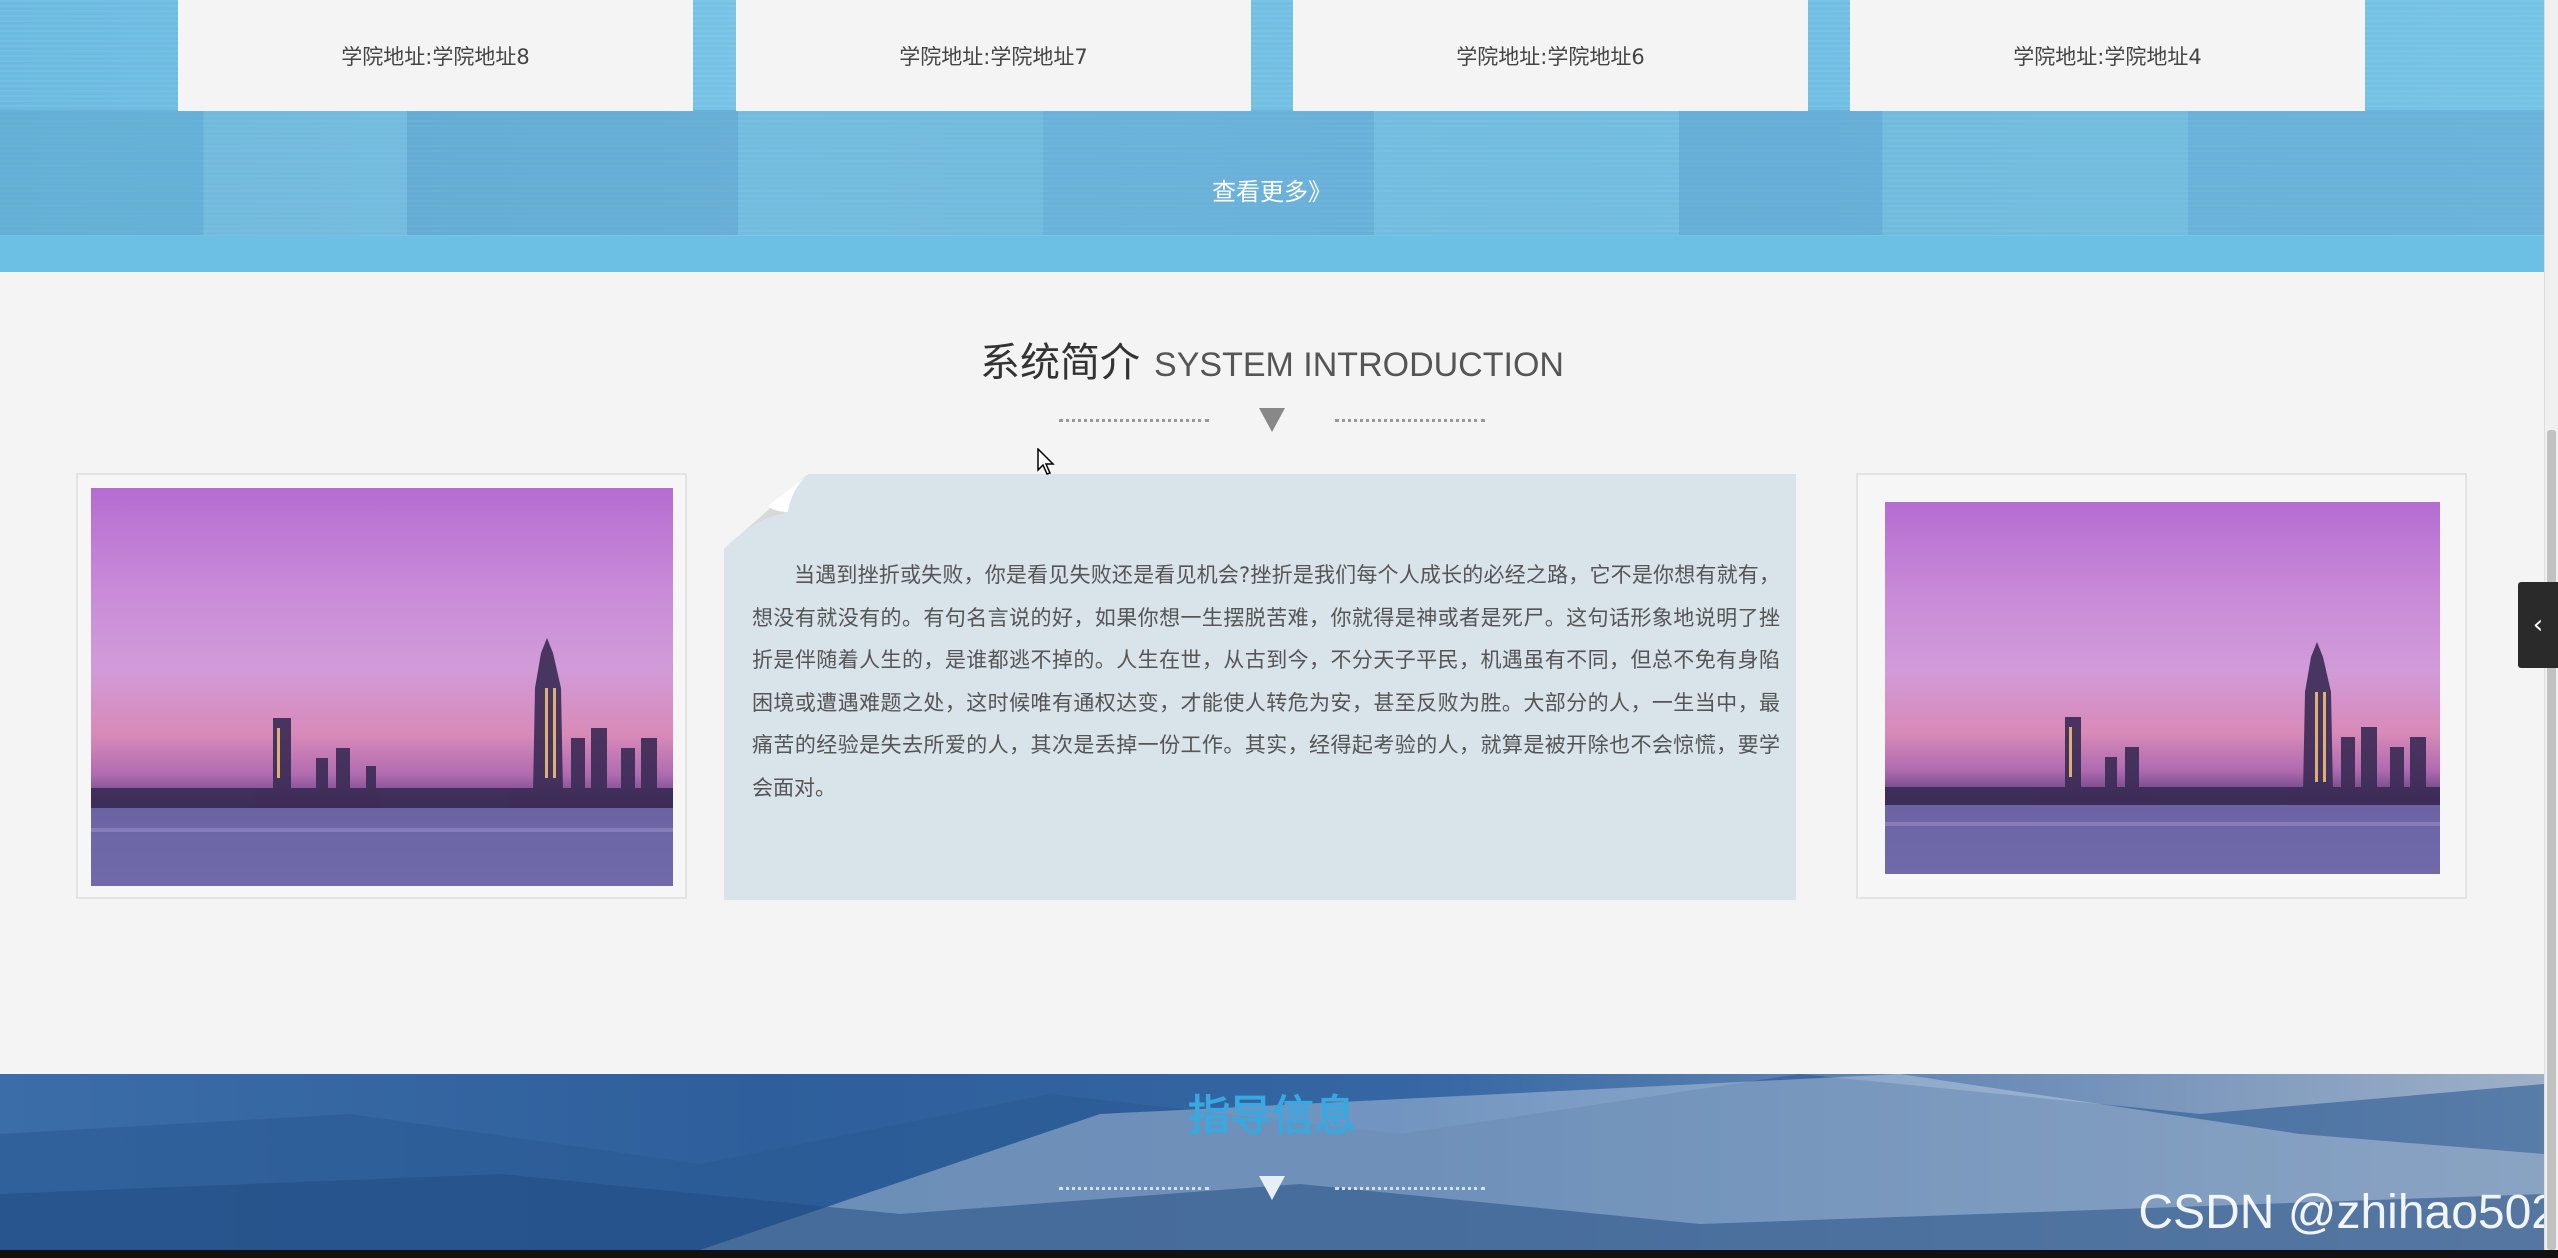 Image resolution: width=2558 pixels, height=1258 pixels. Describe the element at coordinates (1272, 189) in the screenshot. I see `see-more-link: 查看更多》` at that location.